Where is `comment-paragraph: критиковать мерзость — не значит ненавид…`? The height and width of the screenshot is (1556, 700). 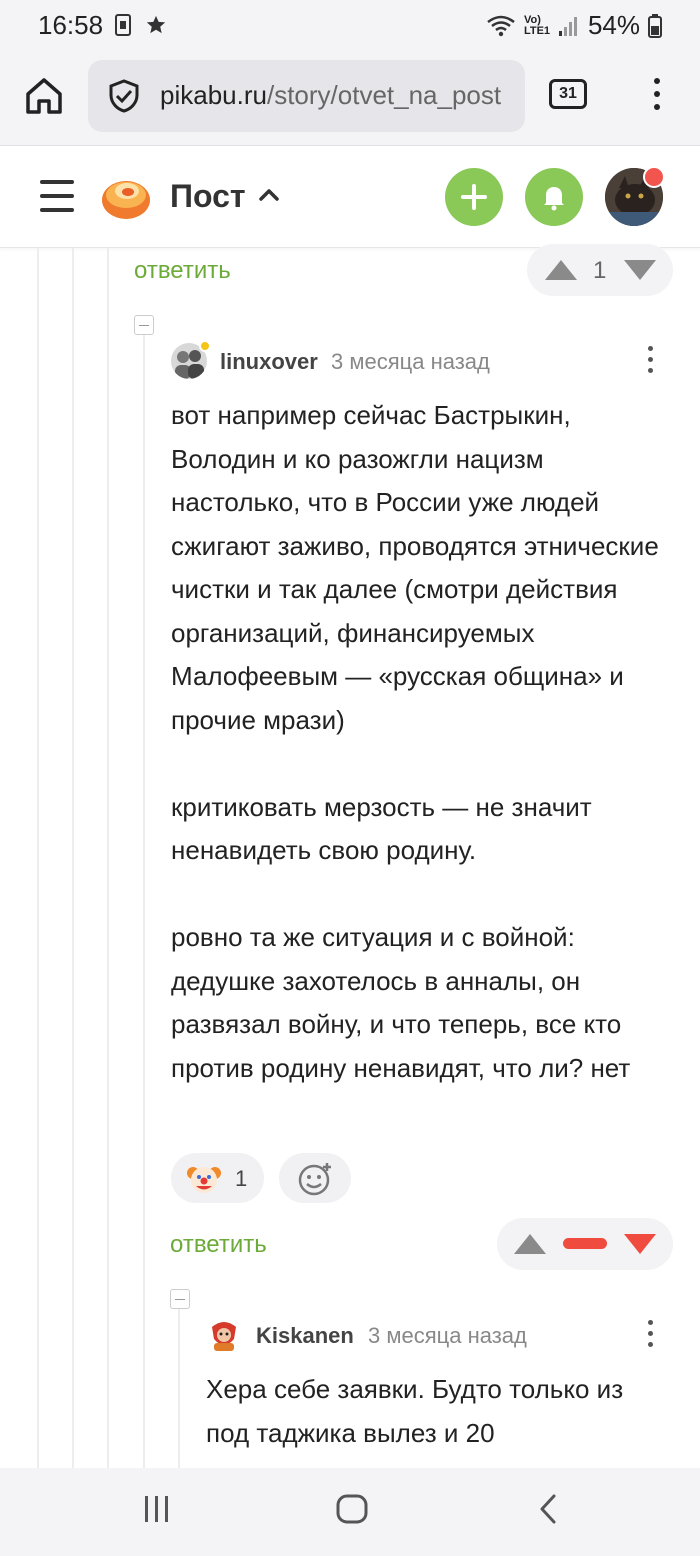
comment-paragraph: критиковать мерзость — не значит ненавид… is located at coordinates (381, 828).